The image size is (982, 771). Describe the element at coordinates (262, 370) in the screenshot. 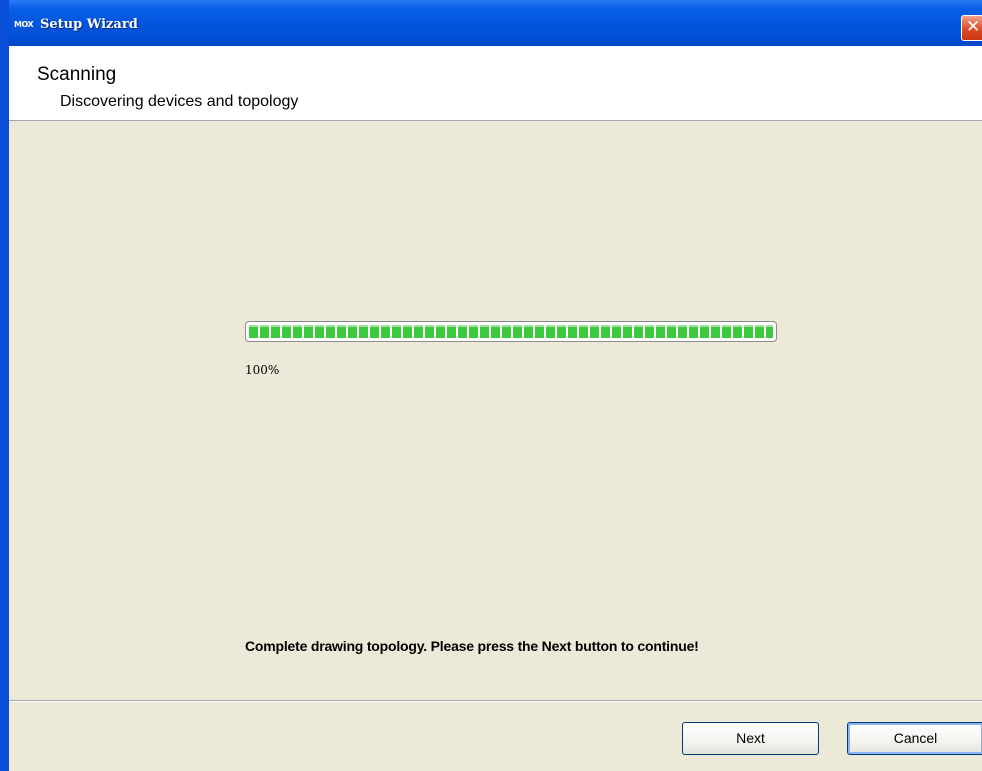

I see `progress-percent-label: 100%` at that location.